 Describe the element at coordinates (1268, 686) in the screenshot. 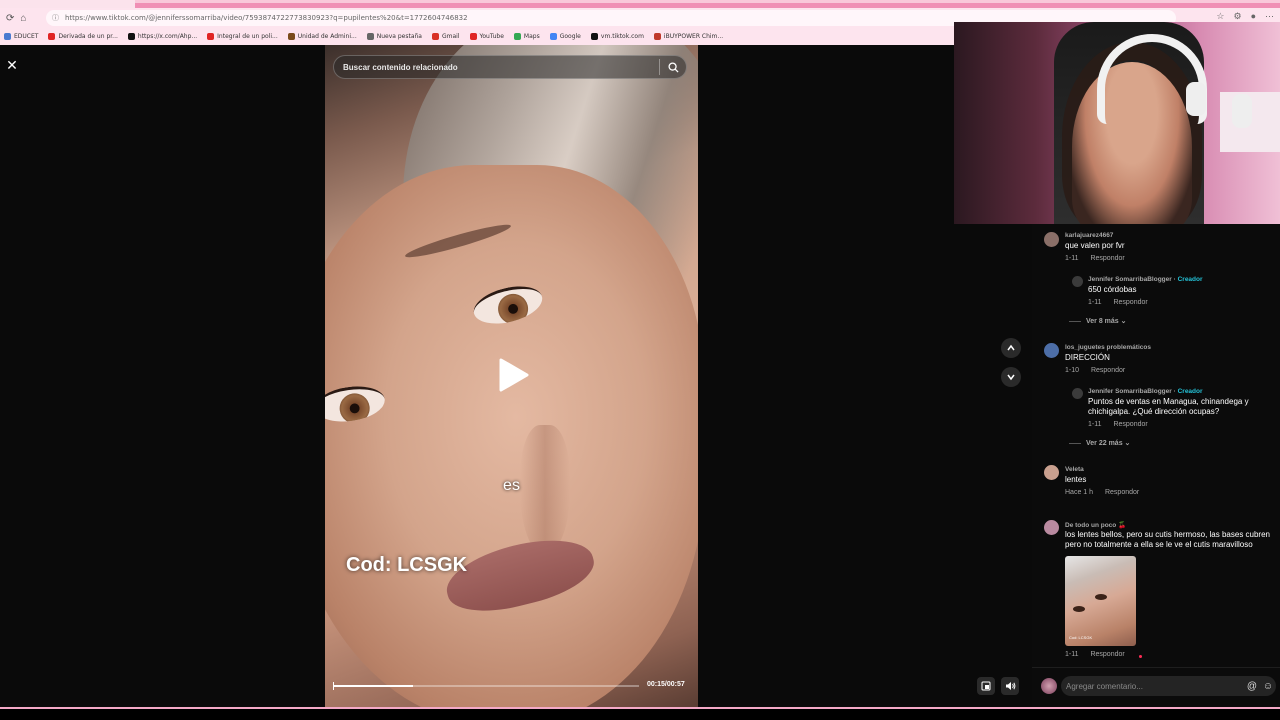

I see `emoji-icon: ☺` at that location.